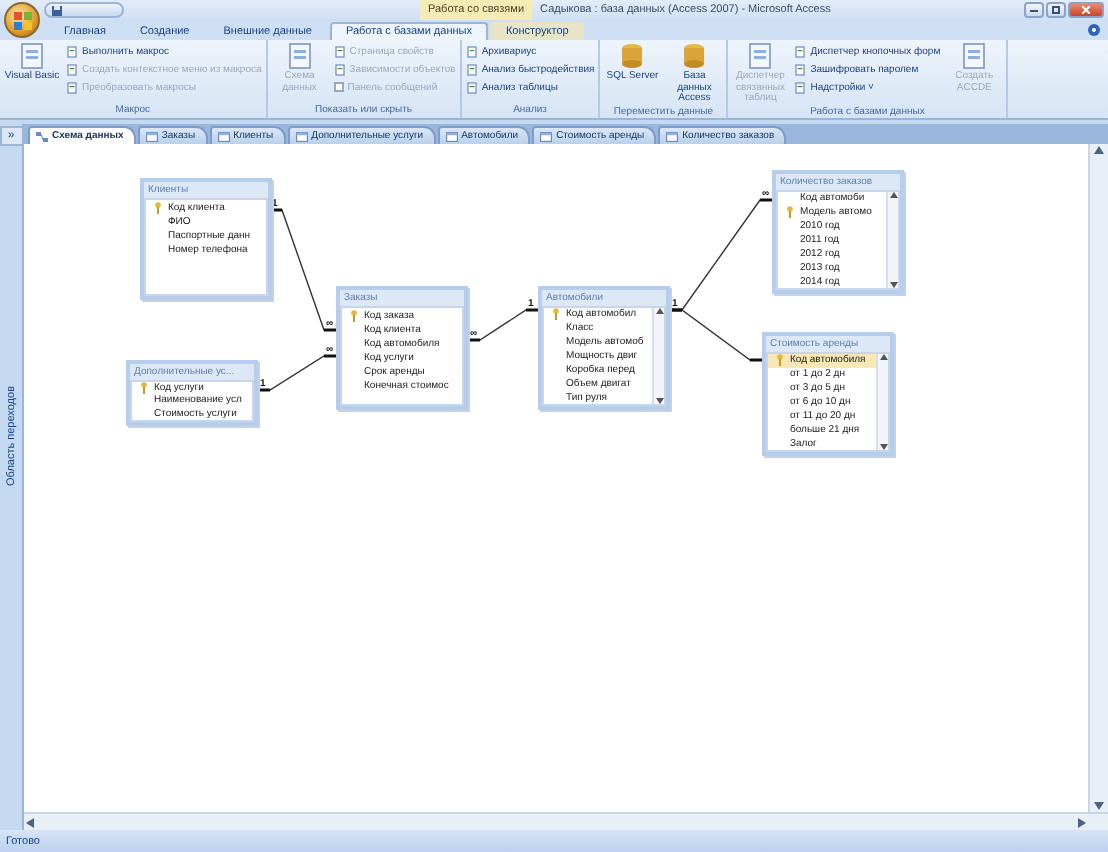  Describe the element at coordinates (42, 136) in the screenshot. I see `diagram-icon` at that location.